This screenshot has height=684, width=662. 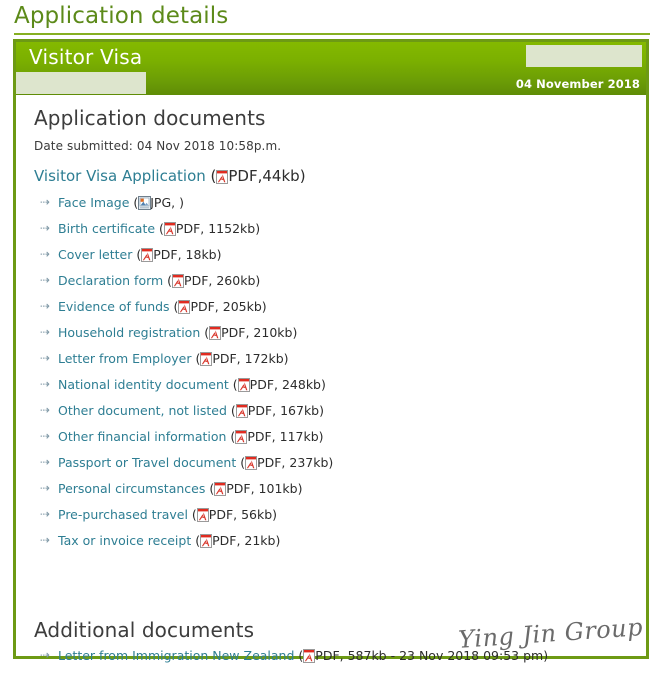 I want to click on document-link: Personal circumstances, so click(x=131, y=488).